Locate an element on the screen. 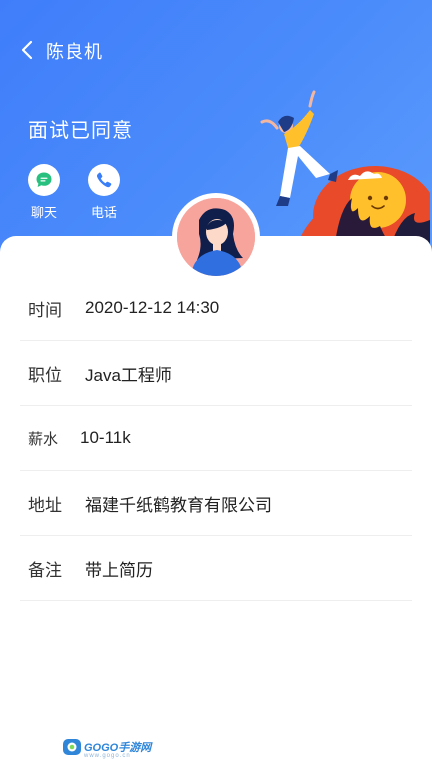  phone-button: 电话 is located at coordinates (104, 192).